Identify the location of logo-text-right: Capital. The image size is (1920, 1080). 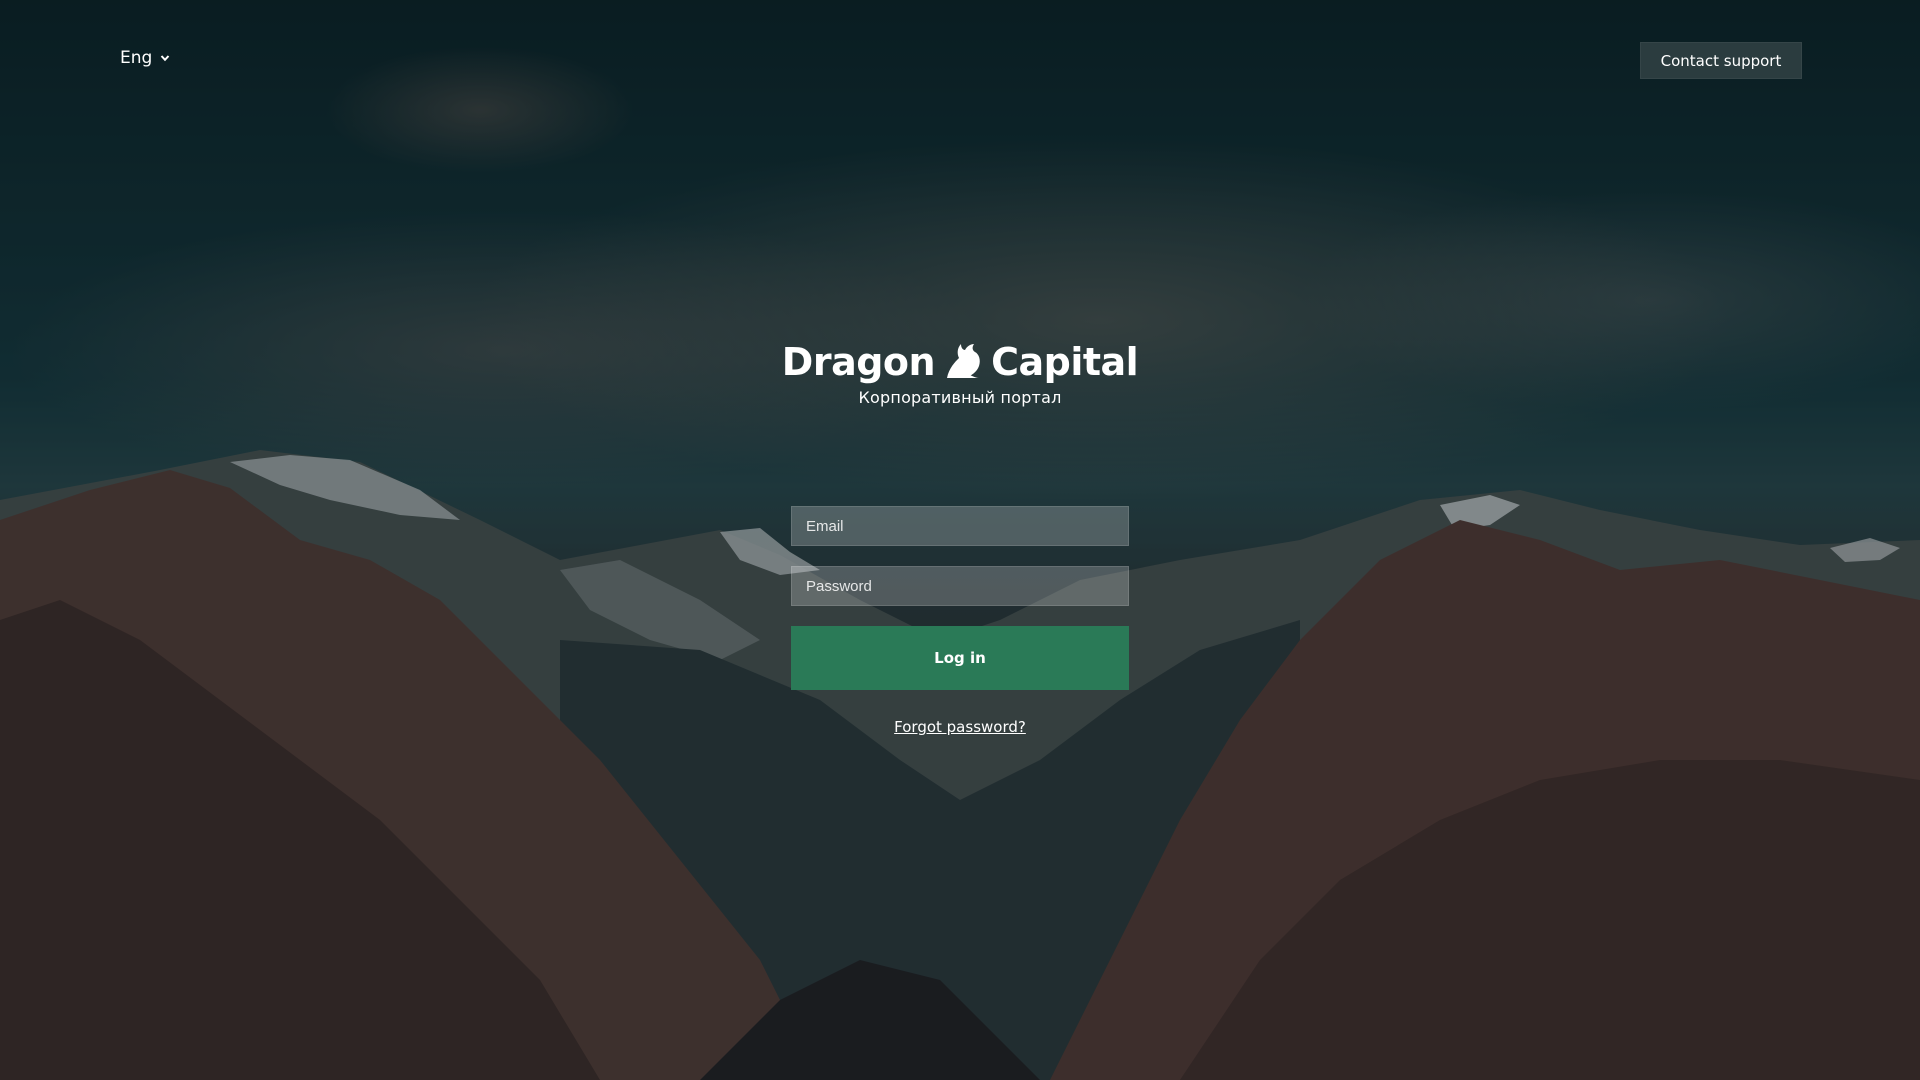
(1065, 362).